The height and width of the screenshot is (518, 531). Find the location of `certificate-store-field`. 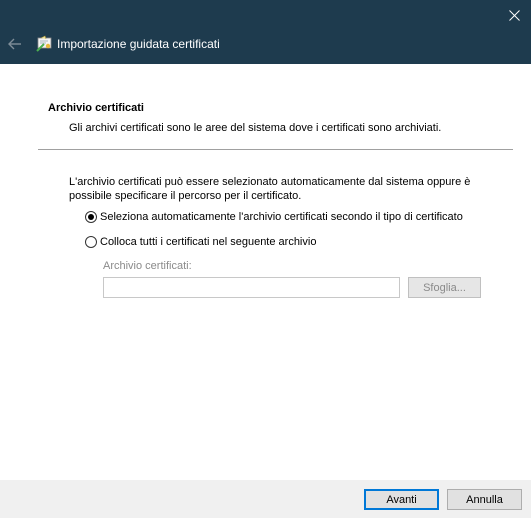

certificate-store-field is located at coordinates (251, 287).